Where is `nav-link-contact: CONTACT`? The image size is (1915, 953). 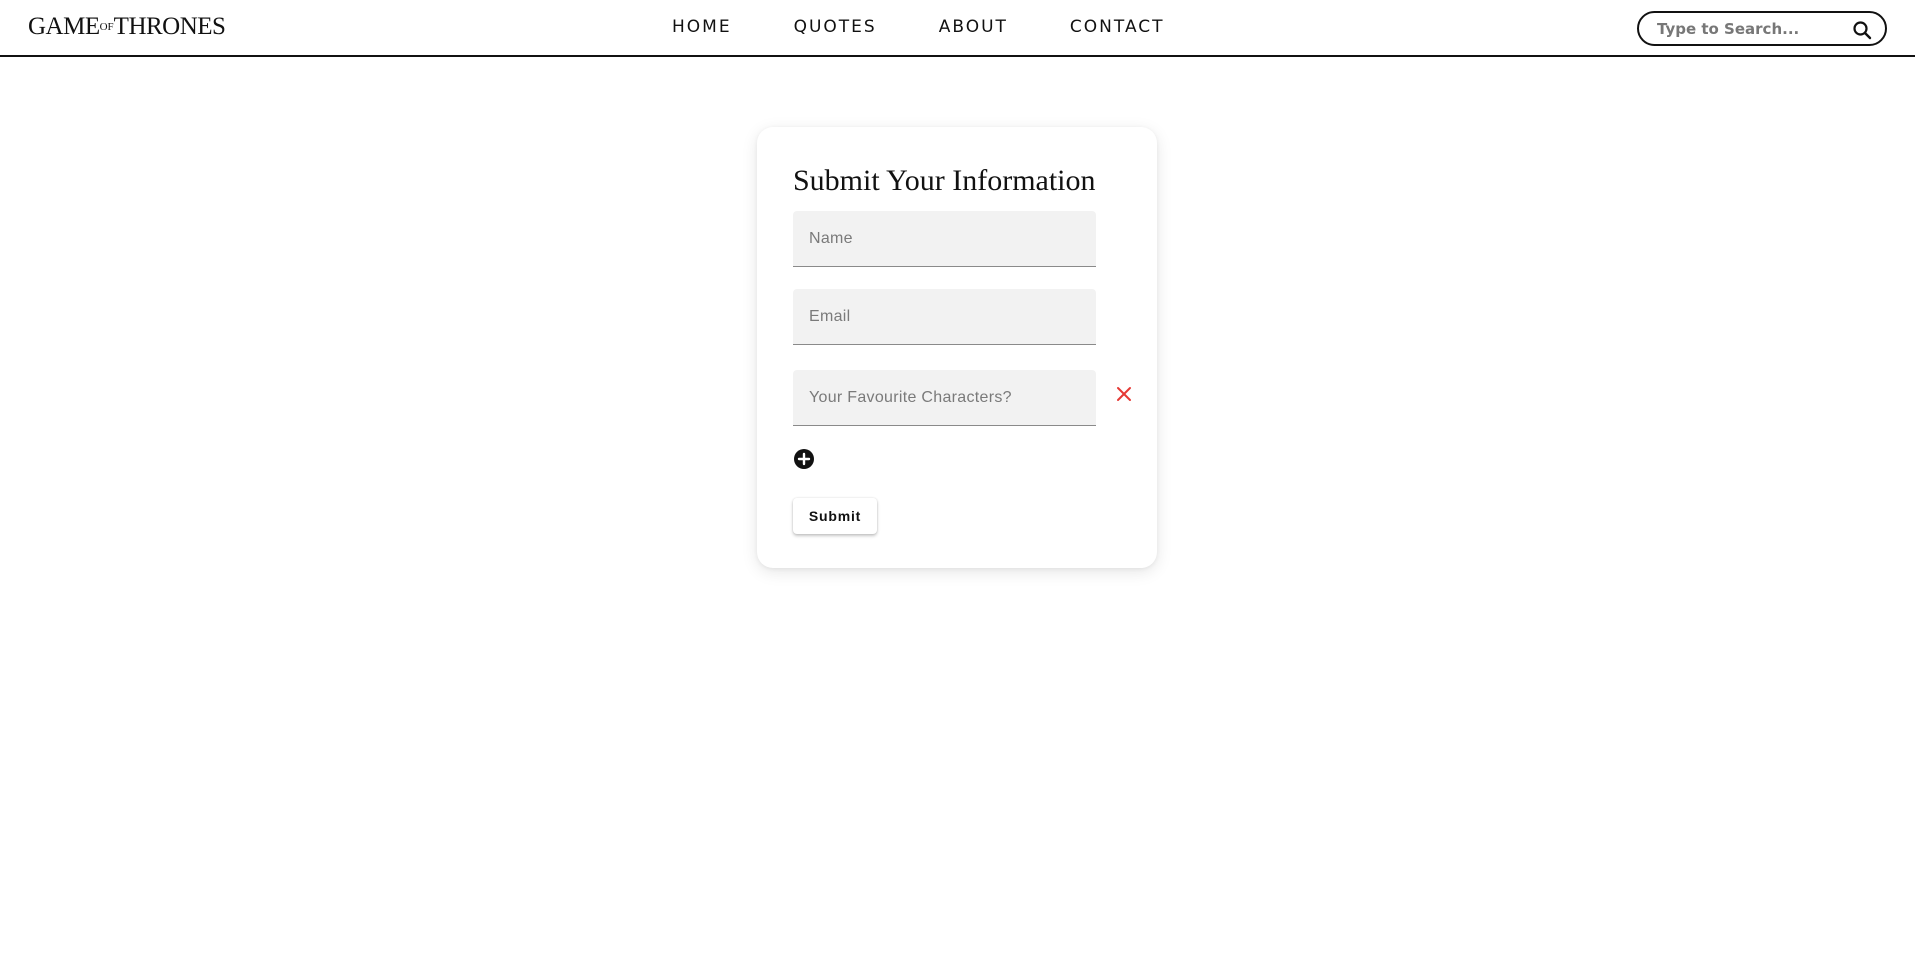 nav-link-contact: CONTACT is located at coordinates (1117, 27).